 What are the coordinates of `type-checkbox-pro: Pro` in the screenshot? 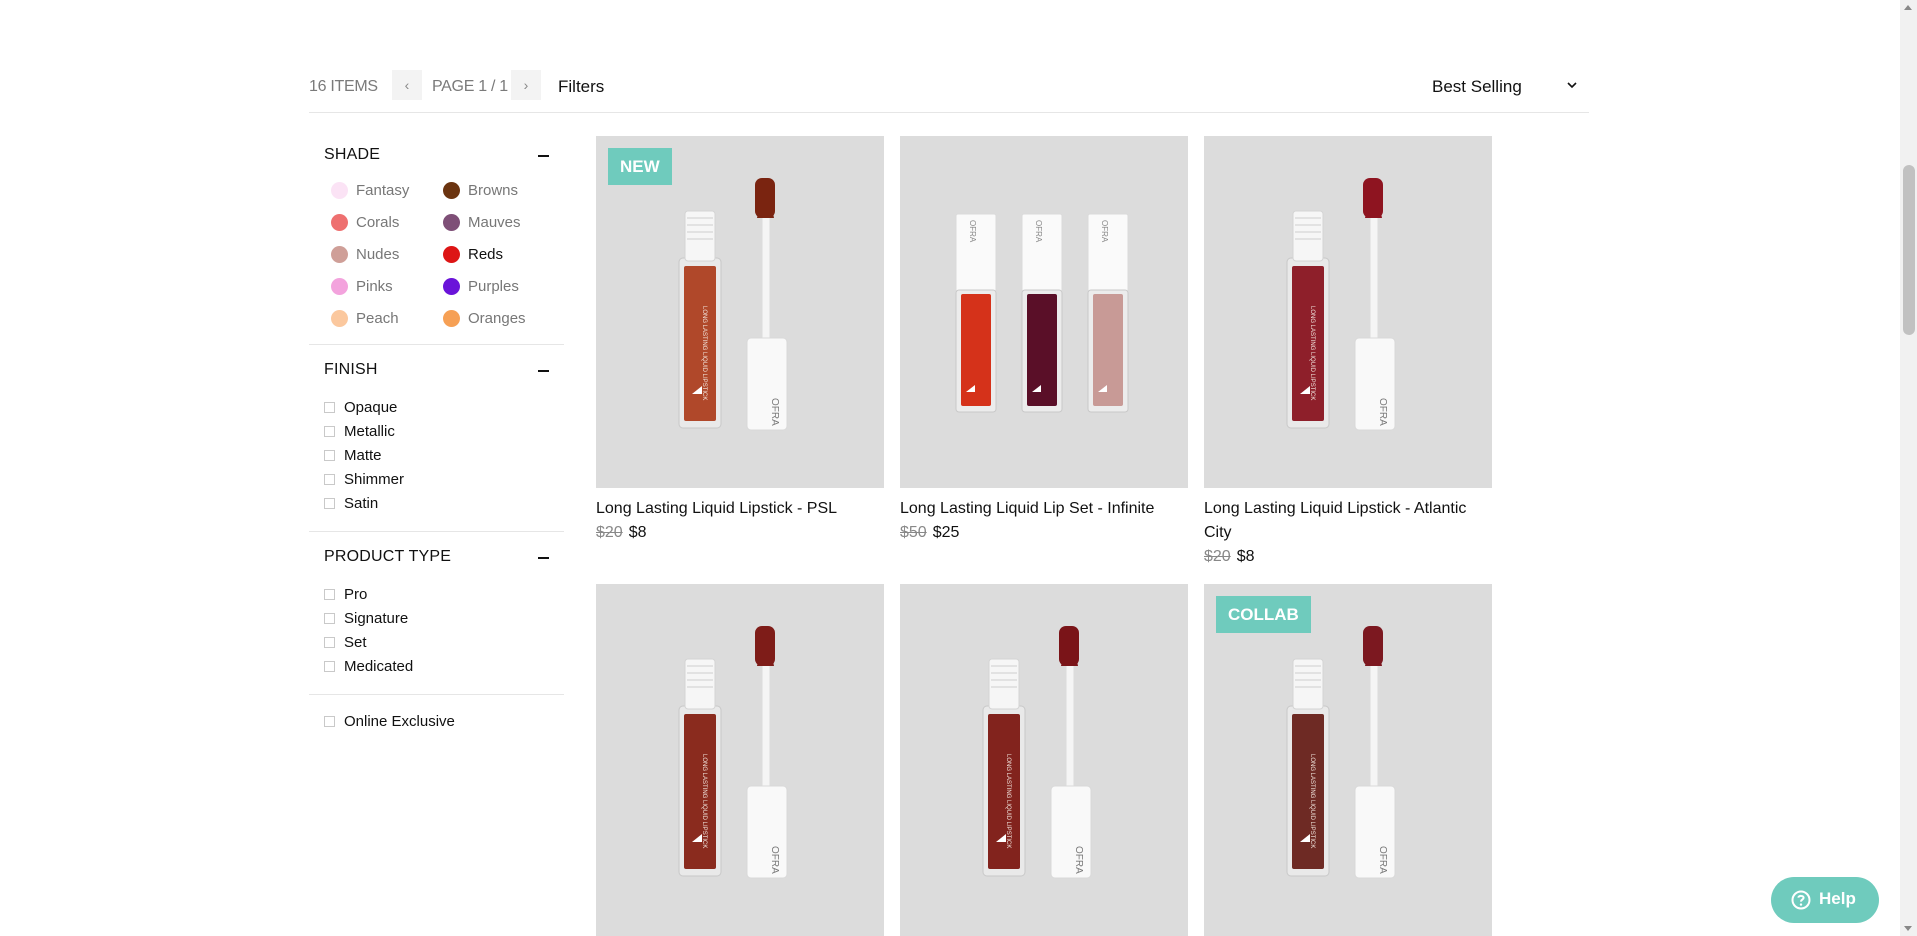 It's located at (444, 594).